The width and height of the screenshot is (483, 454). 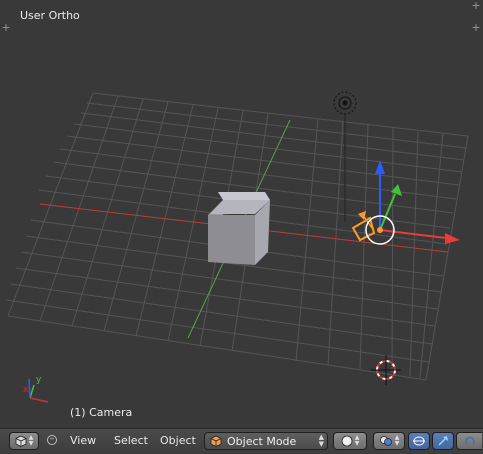 What do you see at coordinates (216, 441) in the screenshot?
I see `cube-orange-icon` at bounding box center [216, 441].